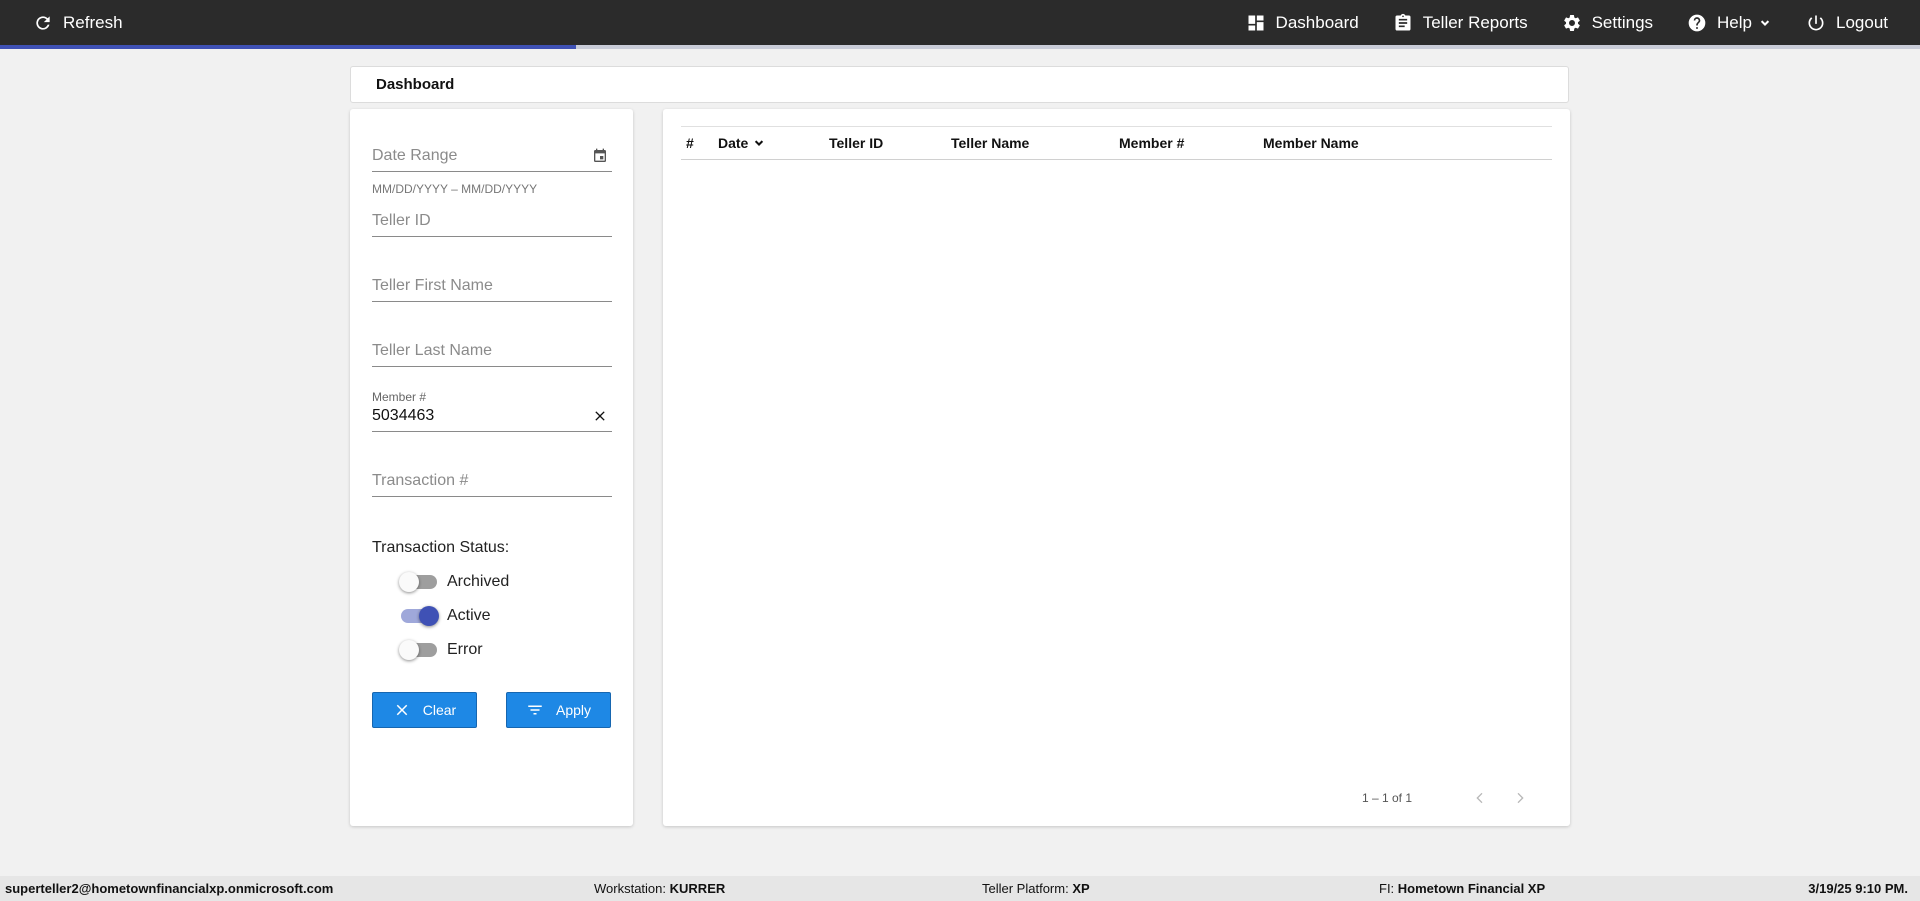 The height and width of the screenshot is (901, 1920). I want to click on clear-field-icon, so click(600, 416).